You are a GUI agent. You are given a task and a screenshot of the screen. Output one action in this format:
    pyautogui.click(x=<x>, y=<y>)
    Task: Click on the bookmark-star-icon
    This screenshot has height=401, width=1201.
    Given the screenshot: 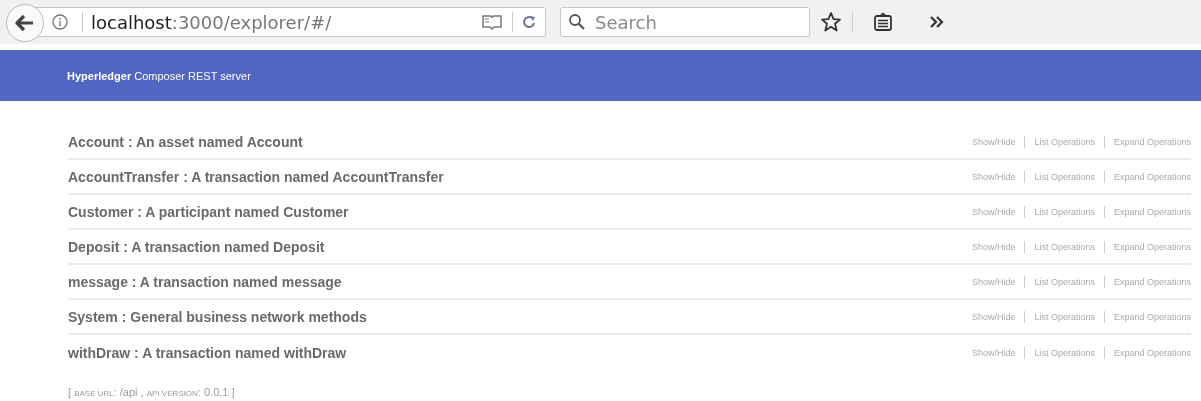 What is the action you would take?
    pyautogui.click(x=831, y=22)
    